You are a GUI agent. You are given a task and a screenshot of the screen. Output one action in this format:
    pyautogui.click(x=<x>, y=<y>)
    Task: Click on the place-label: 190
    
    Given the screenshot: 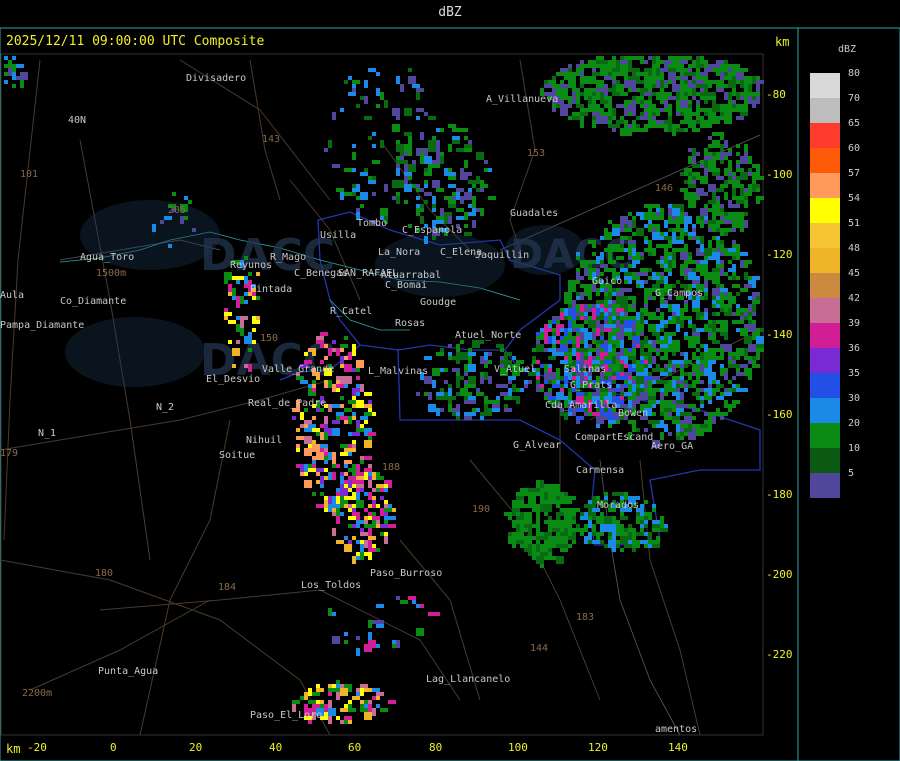 What is the action you would take?
    pyautogui.click(x=481, y=509)
    